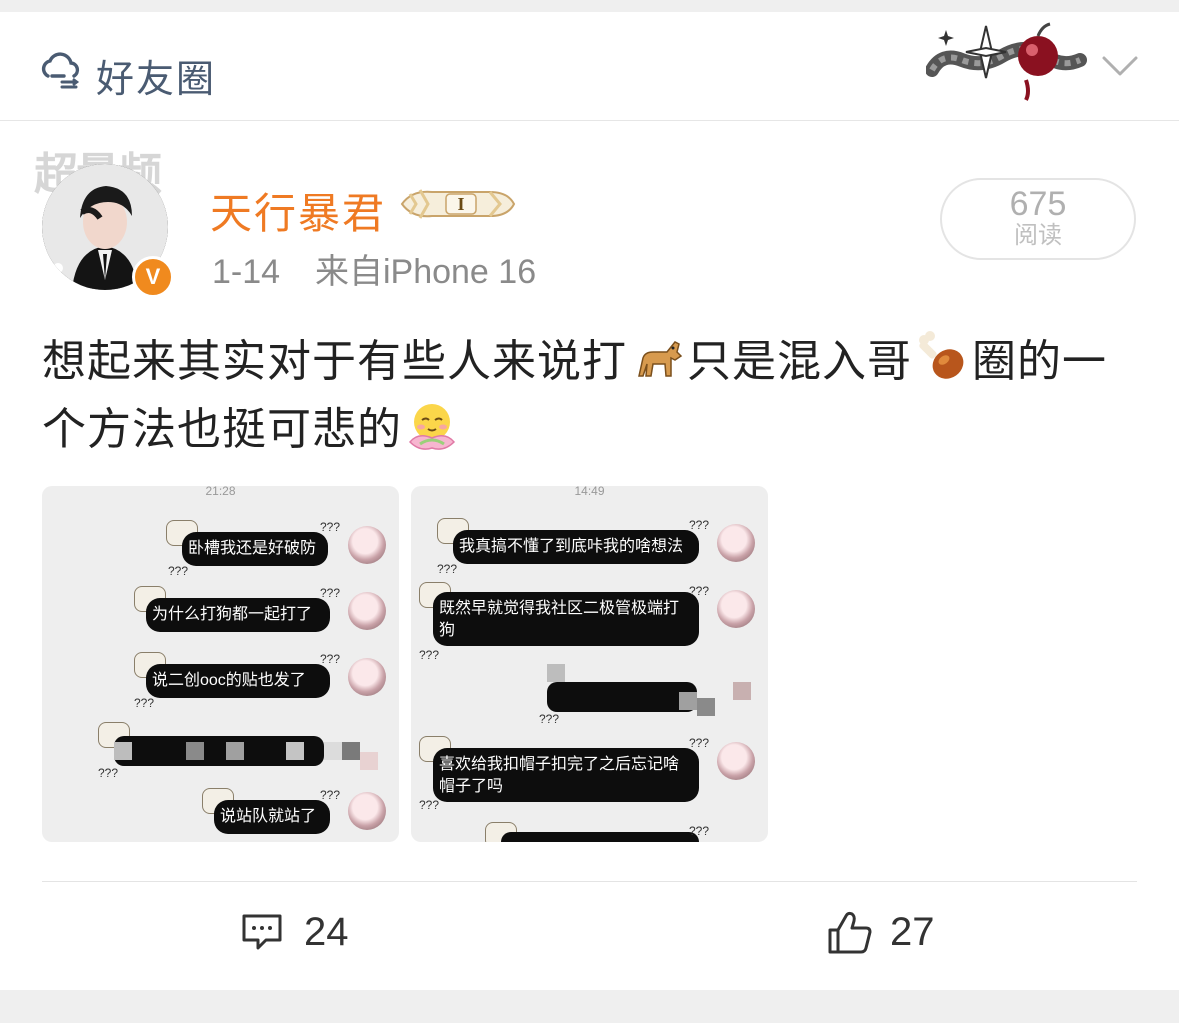 Image resolution: width=1179 pixels, height=1023 pixels. I want to click on post-text: 想起来其实对于有些人来说打 只是混入哥 圈的一个方法也挺可悲的, so click(592, 396).